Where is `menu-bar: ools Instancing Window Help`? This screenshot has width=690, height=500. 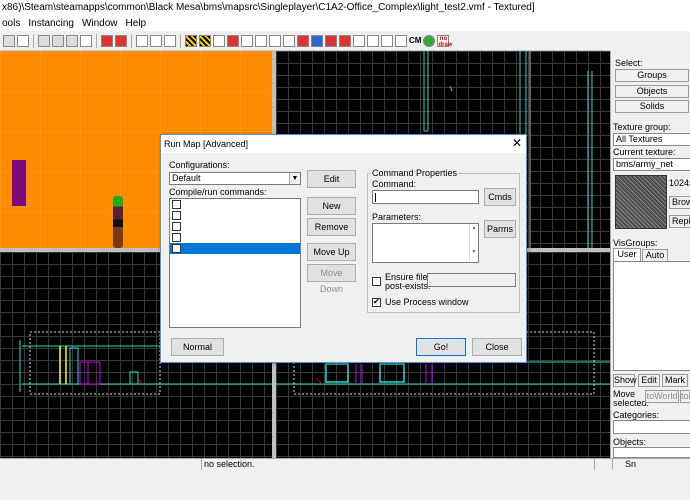 menu-bar: ools Instancing Window Help is located at coordinates (345, 23).